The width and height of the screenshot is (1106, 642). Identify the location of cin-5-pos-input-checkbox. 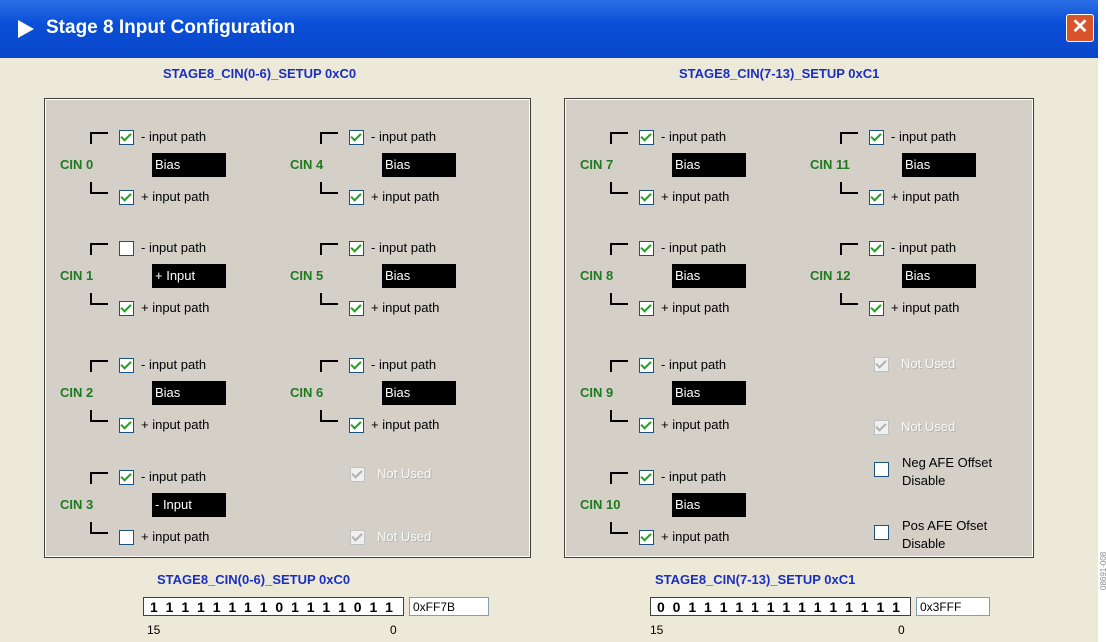
(356, 308).